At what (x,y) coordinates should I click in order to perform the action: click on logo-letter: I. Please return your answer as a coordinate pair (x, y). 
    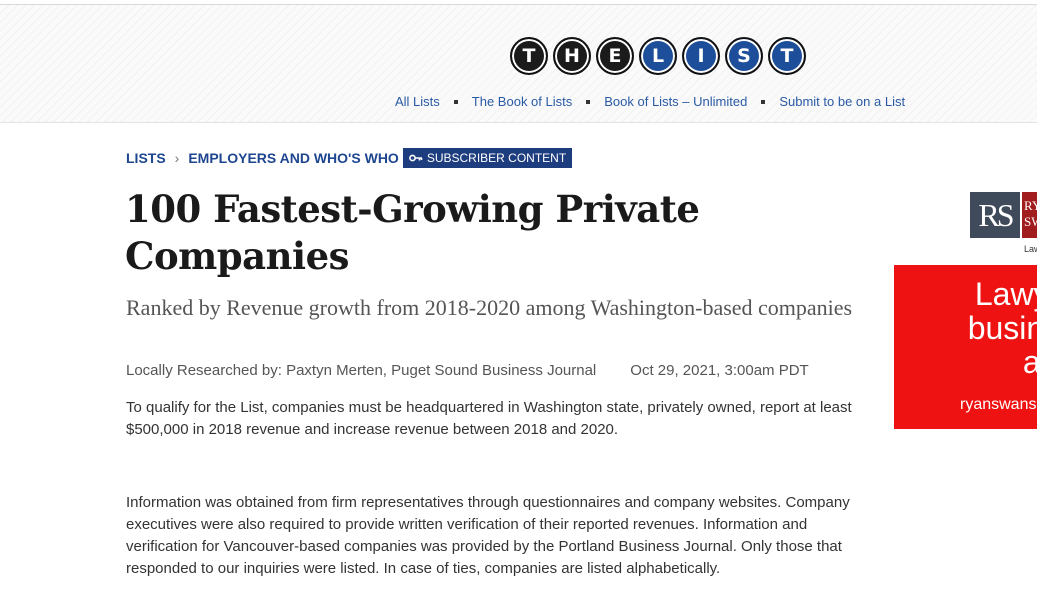
    Looking at the image, I should click on (701, 56).